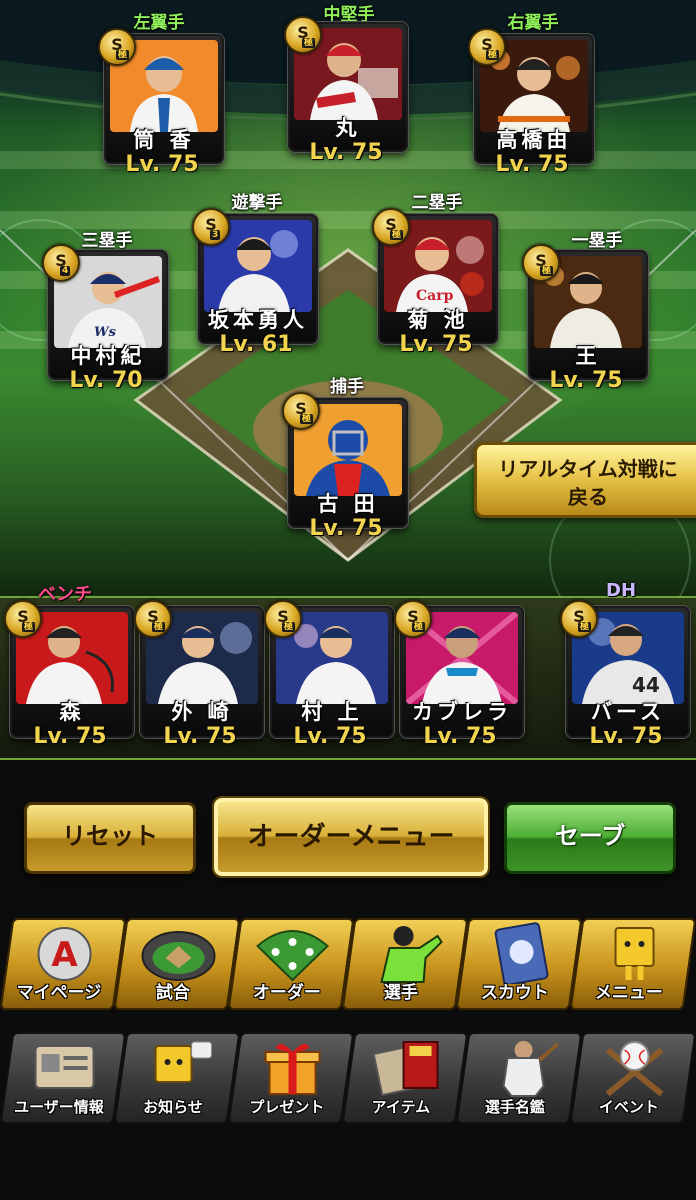 Image resolution: width=696 pixels, height=1200 pixels. What do you see at coordinates (351, 837) in the screenshot?
I see `order-menu-button: オーダーメニュー` at bounding box center [351, 837].